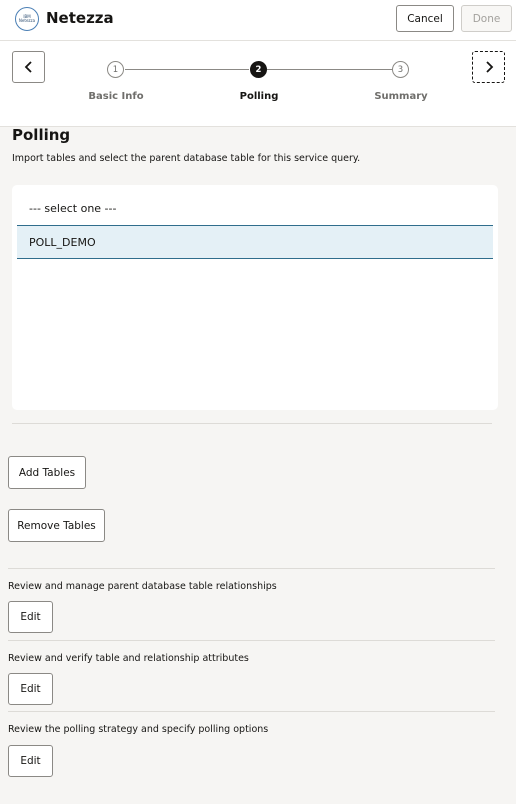 This screenshot has height=804, width=516. What do you see at coordinates (400, 69) in the screenshot?
I see `step-3-indicator: 3` at bounding box center [400, 69].